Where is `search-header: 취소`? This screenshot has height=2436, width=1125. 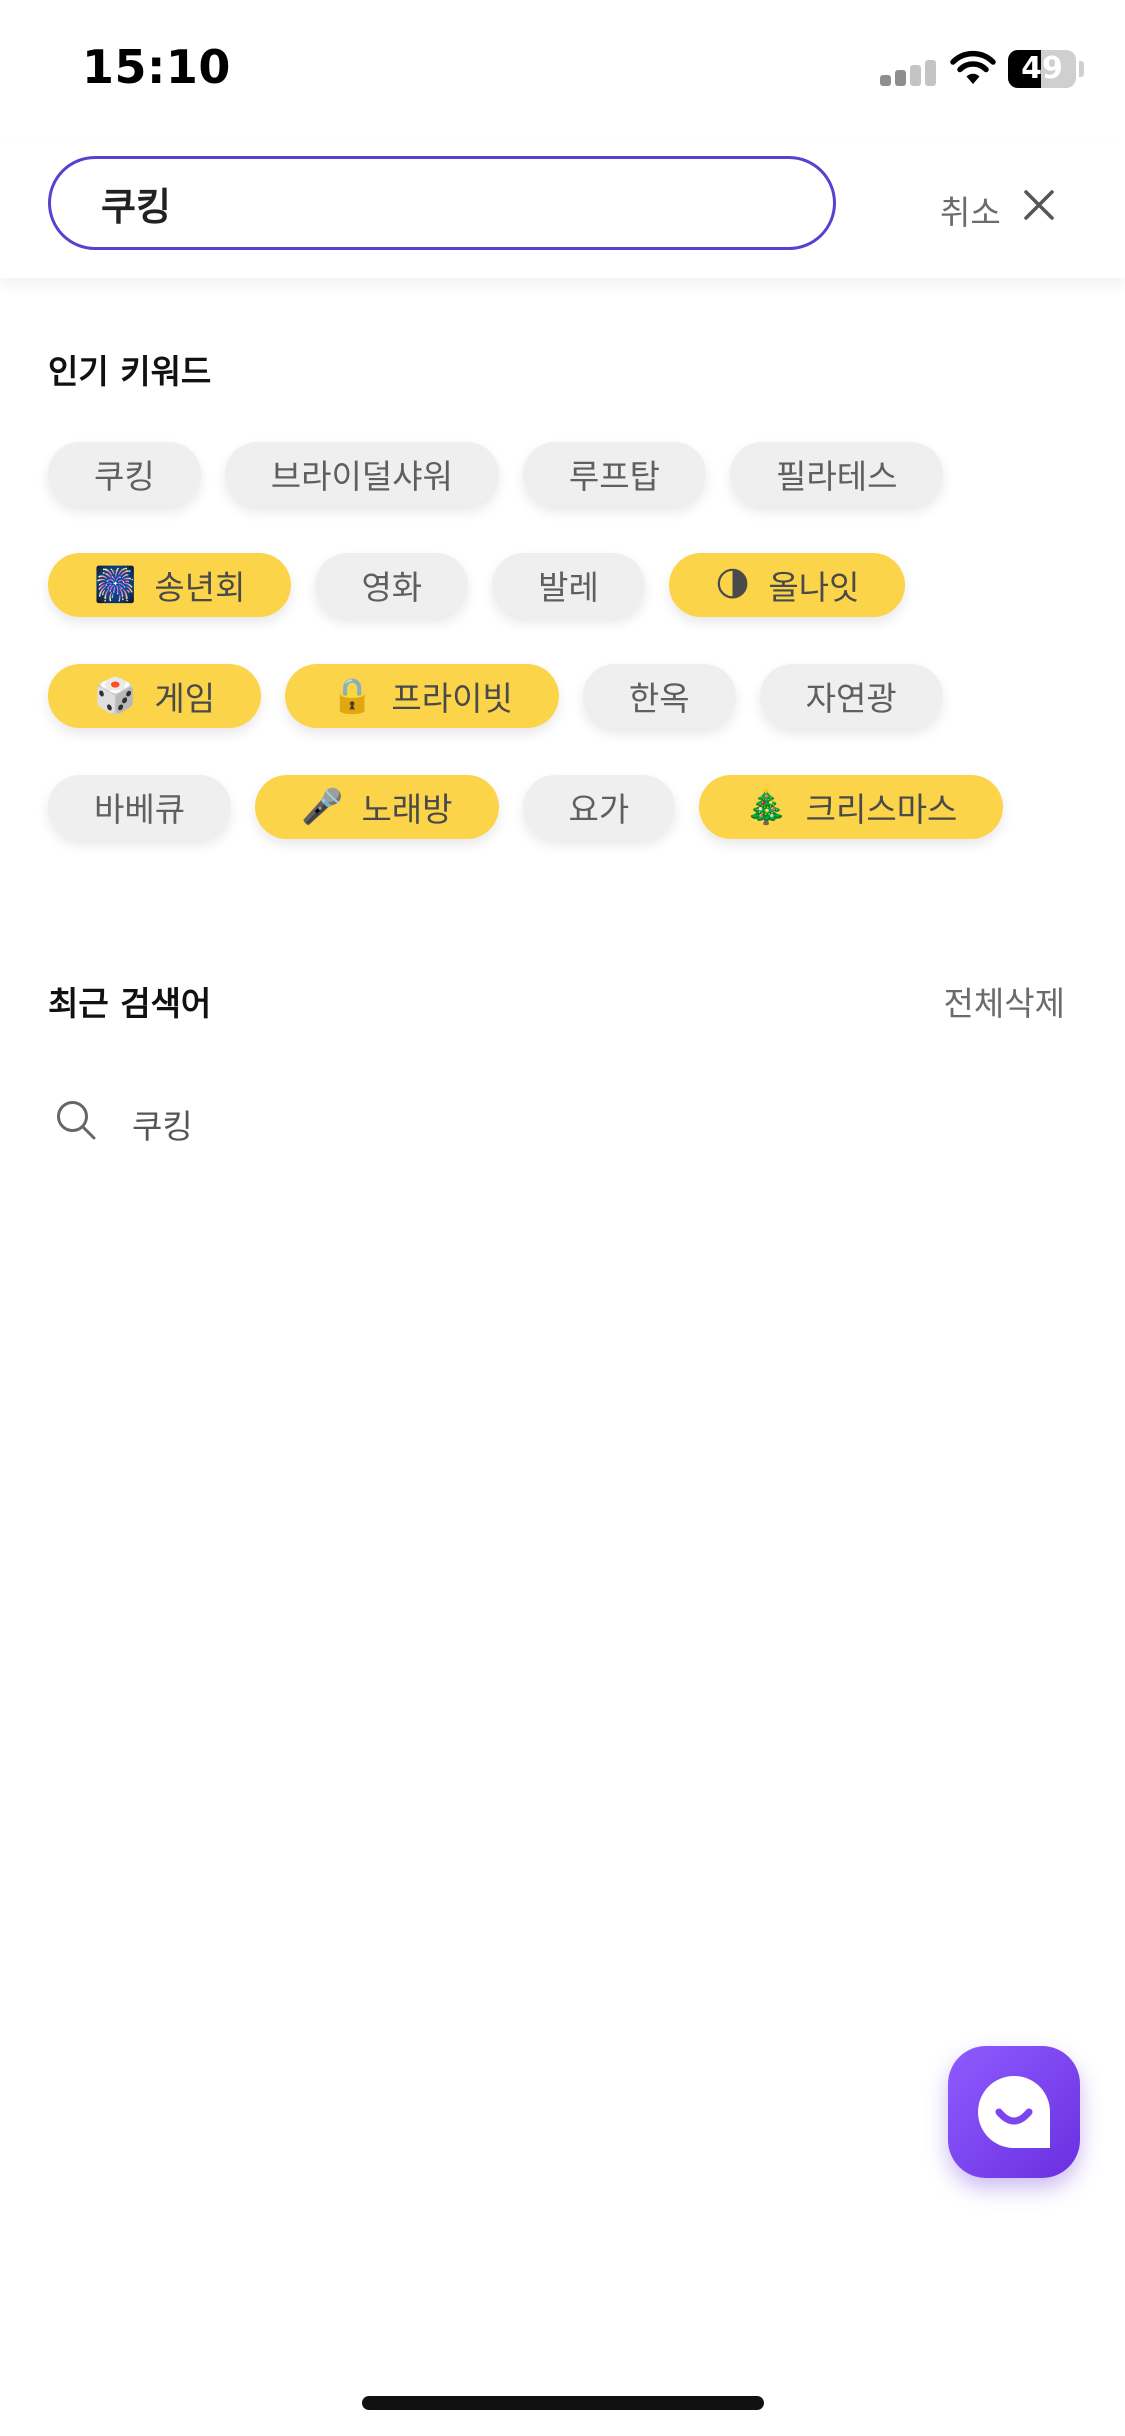 search-header: 취소 is located at coordinates (562, 209).